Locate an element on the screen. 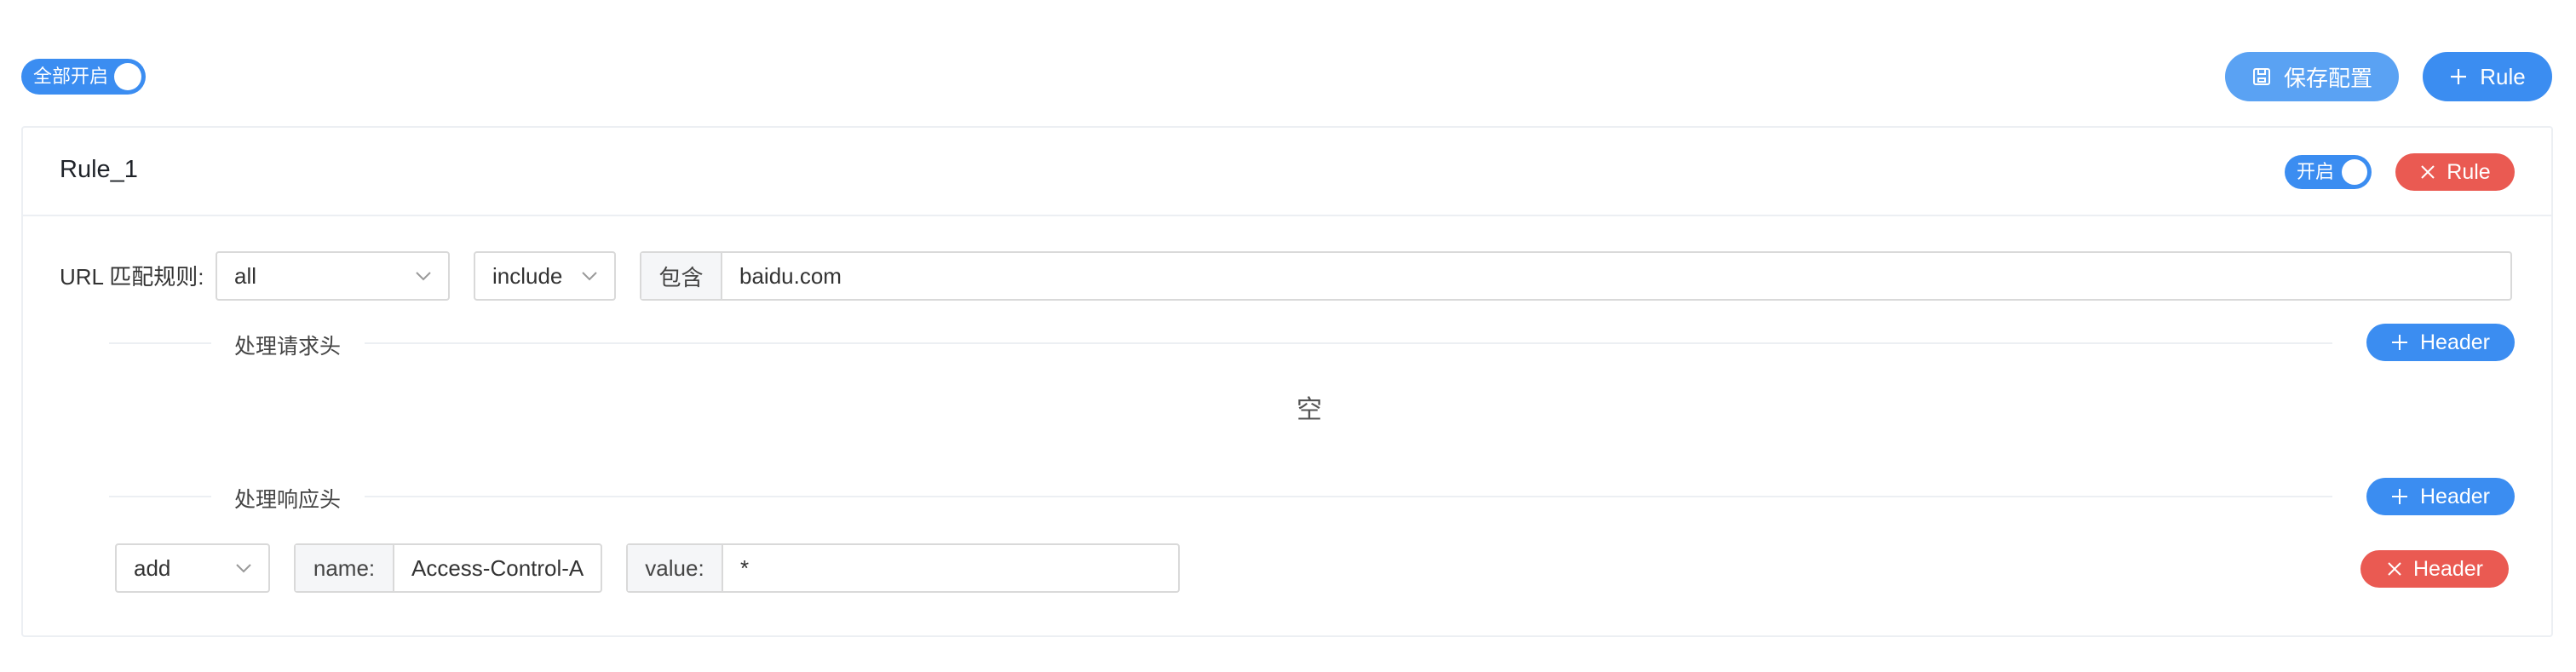 Image resolution: width=2576 pixels, height=672 pixels. save-icon is located at coordinates (2261, 76).